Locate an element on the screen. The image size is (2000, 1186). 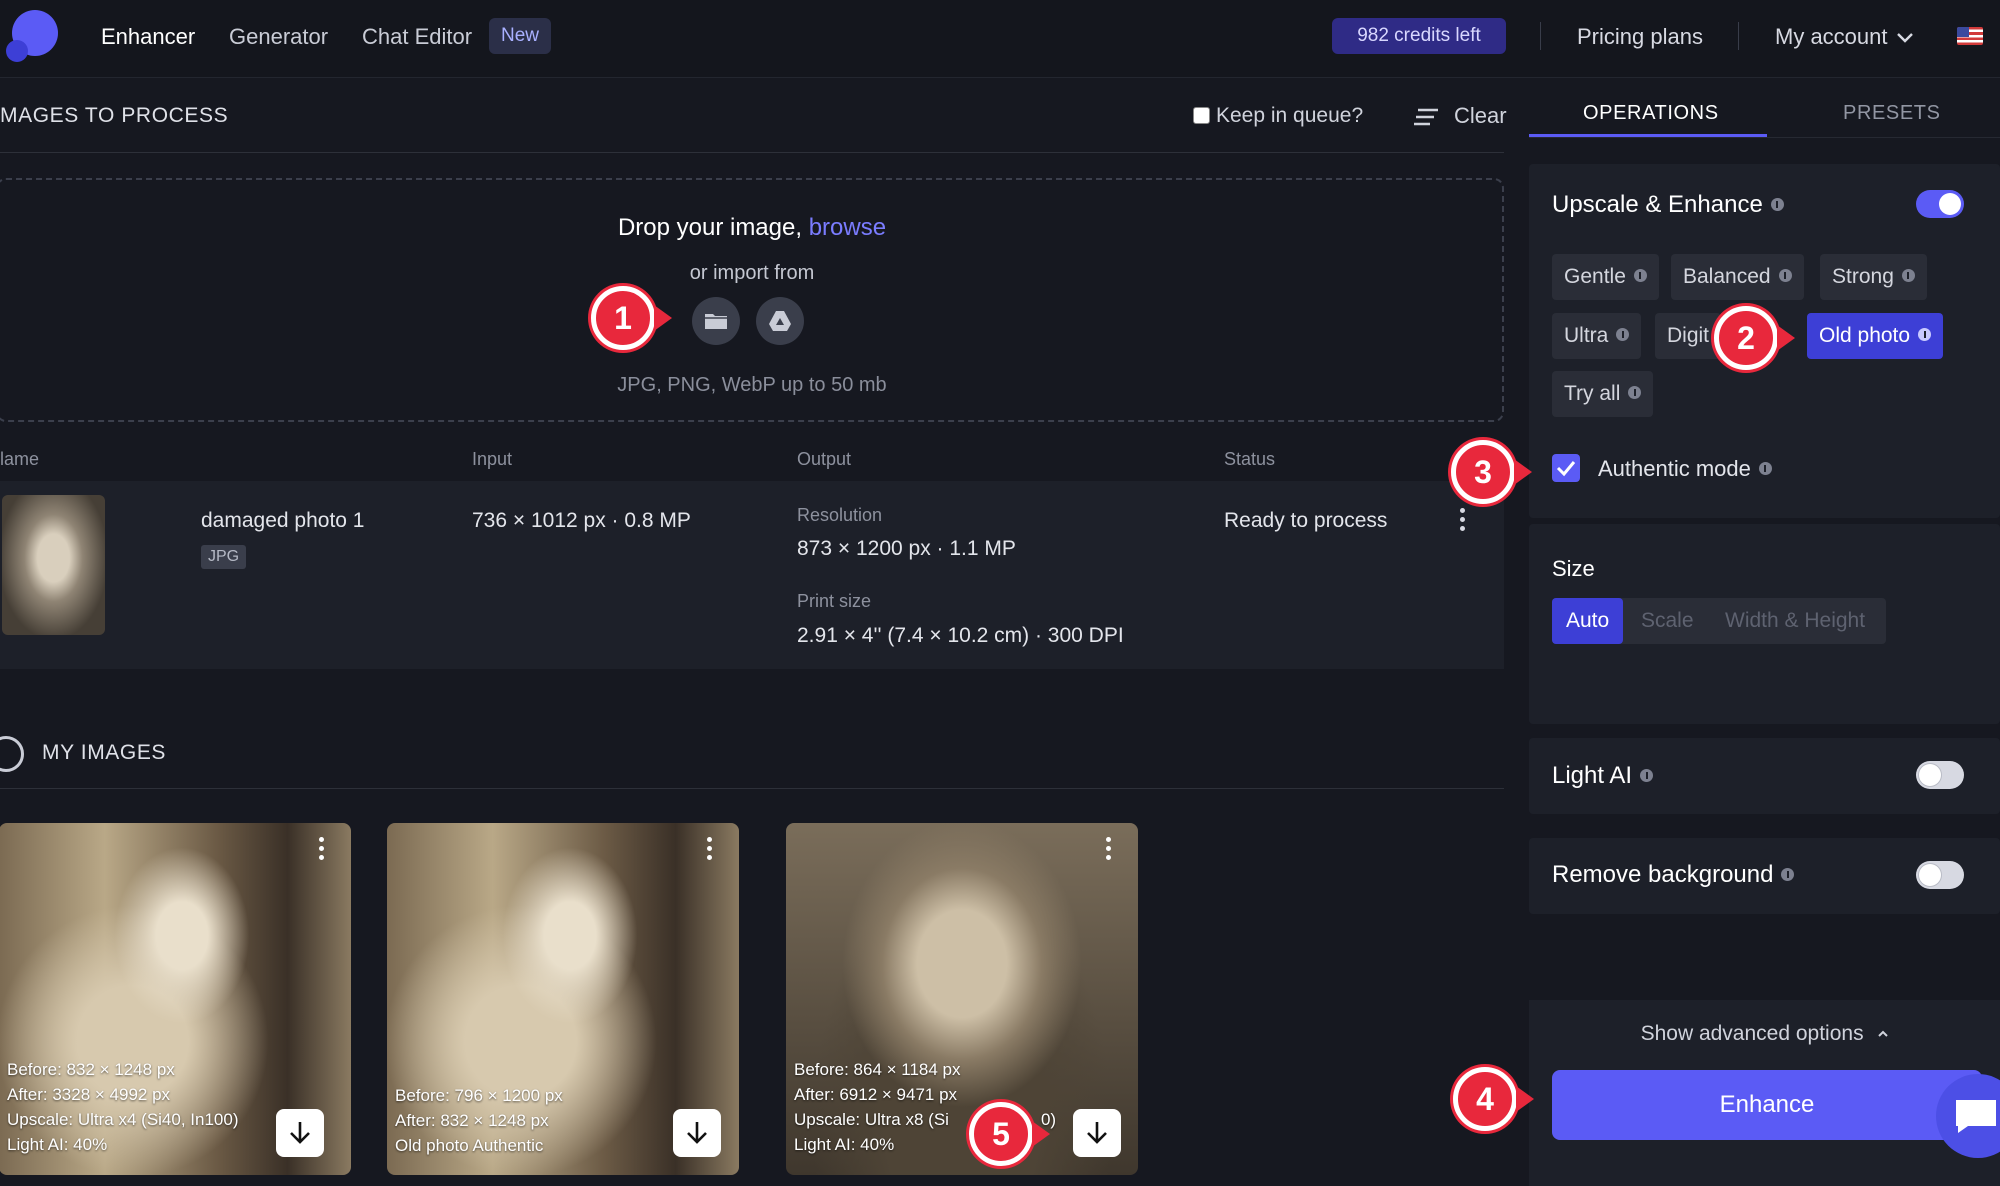
upscale-enhance-title: Upscale & Enhance is located at coordinates (1668, 205).